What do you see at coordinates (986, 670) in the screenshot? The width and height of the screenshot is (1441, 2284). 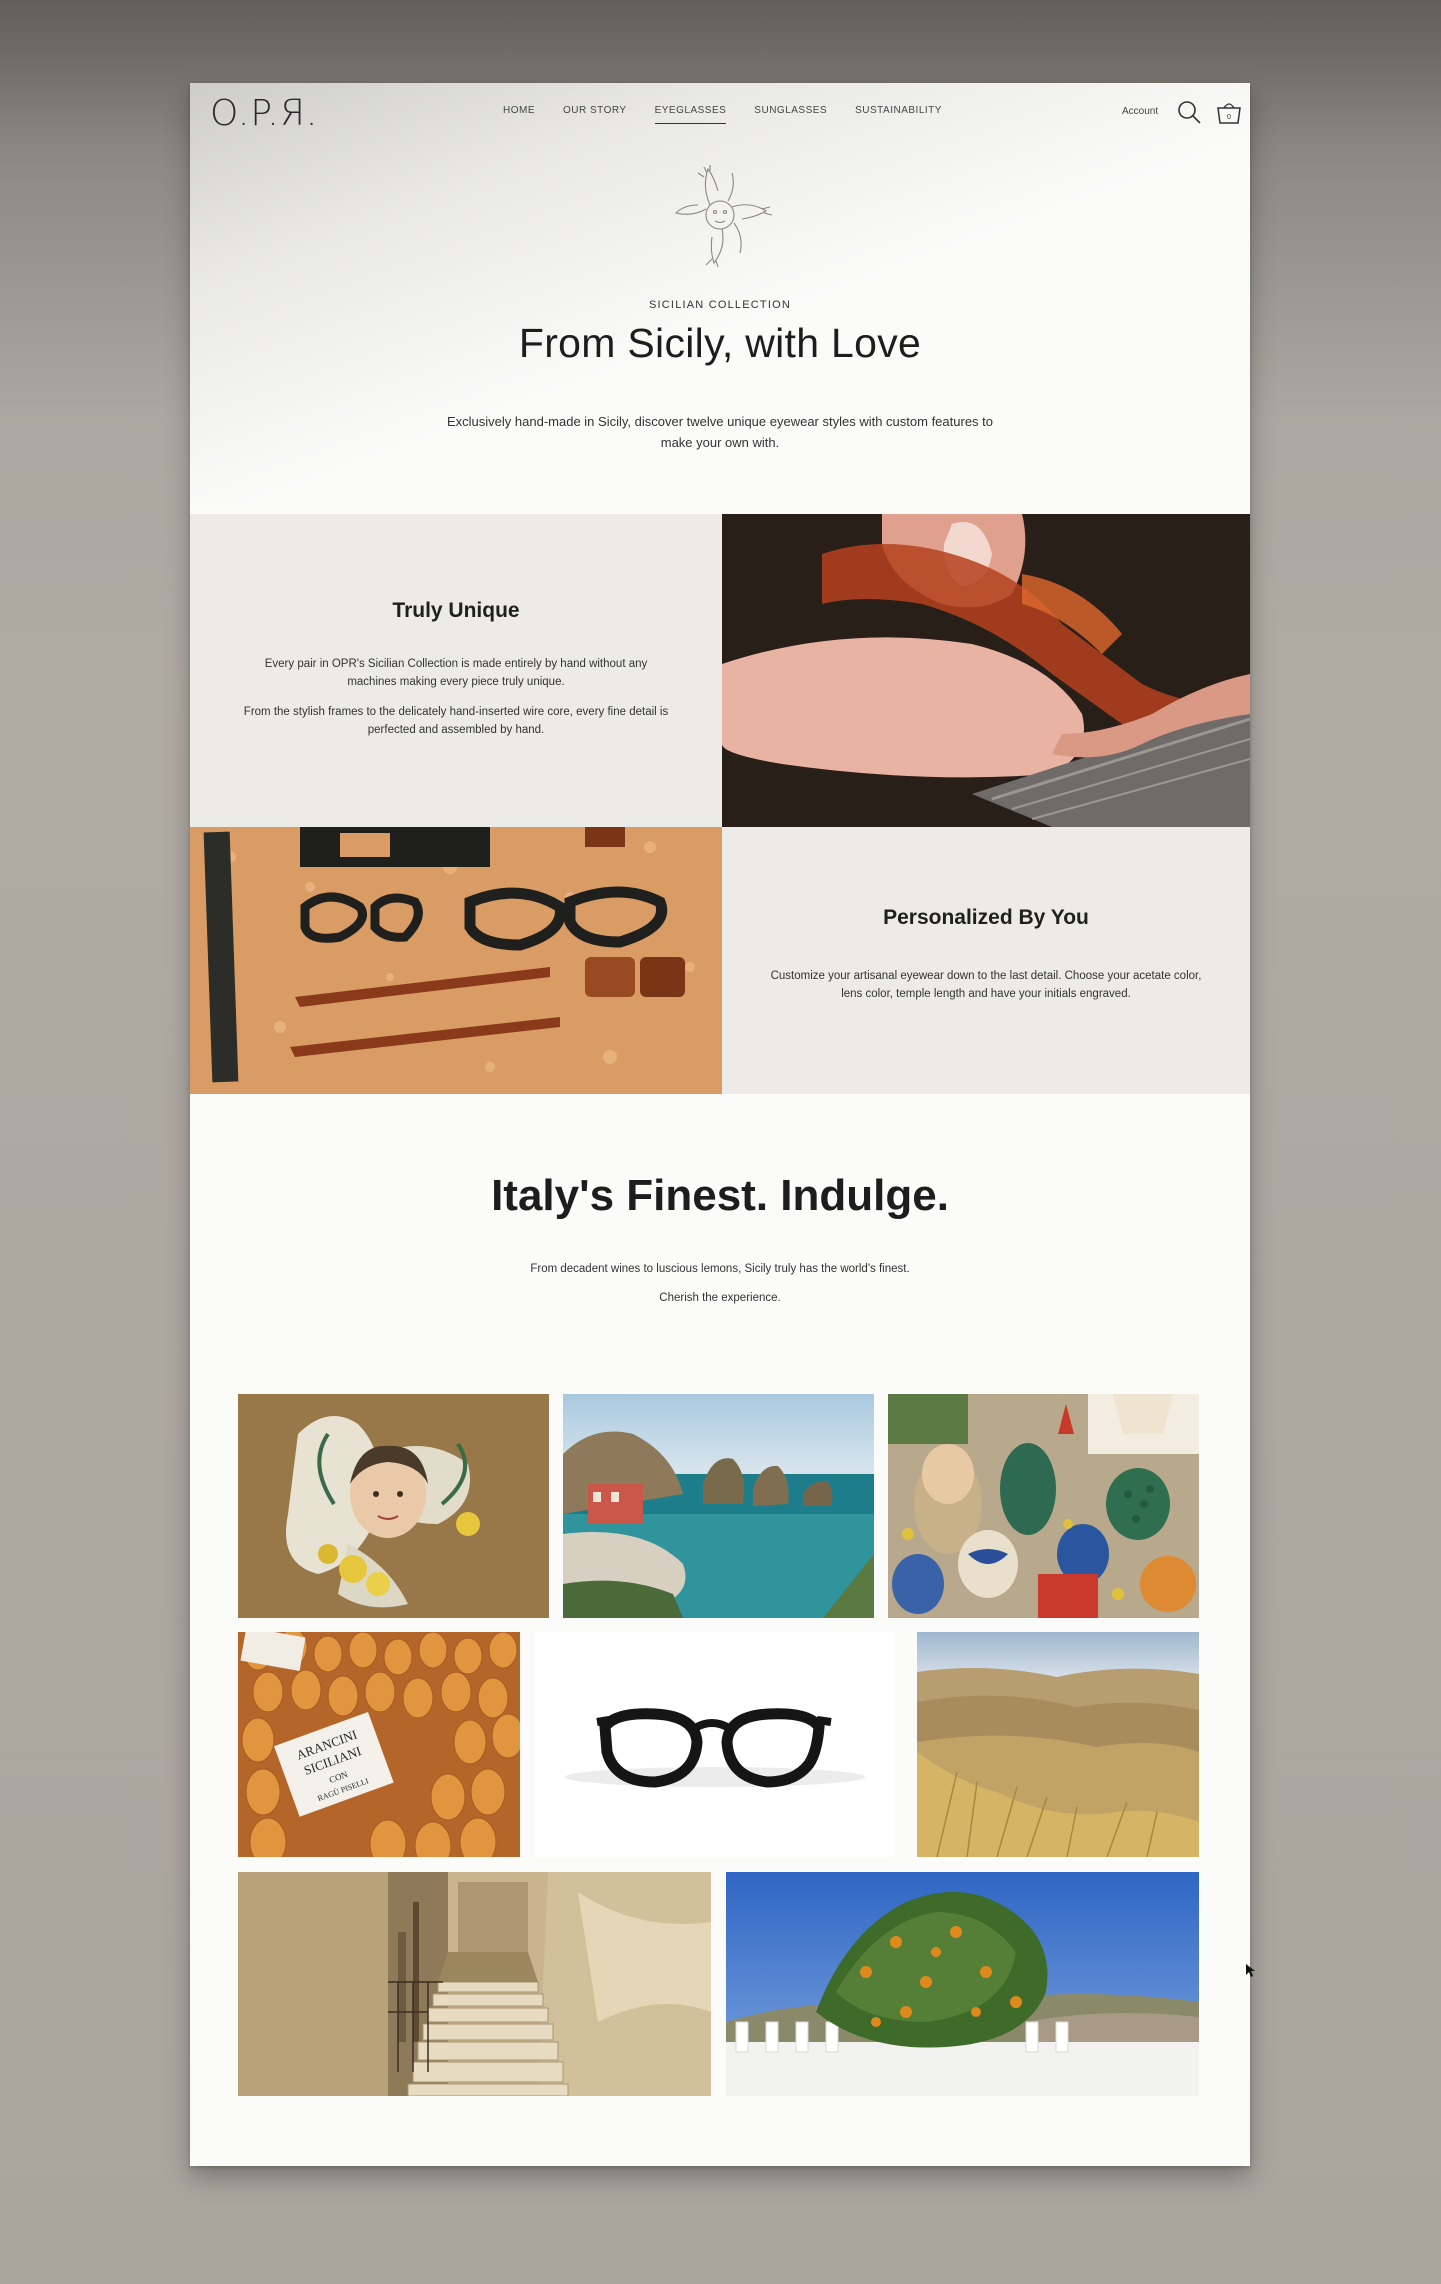 I see `handcraft-photo` at bounding box center [986, 670].